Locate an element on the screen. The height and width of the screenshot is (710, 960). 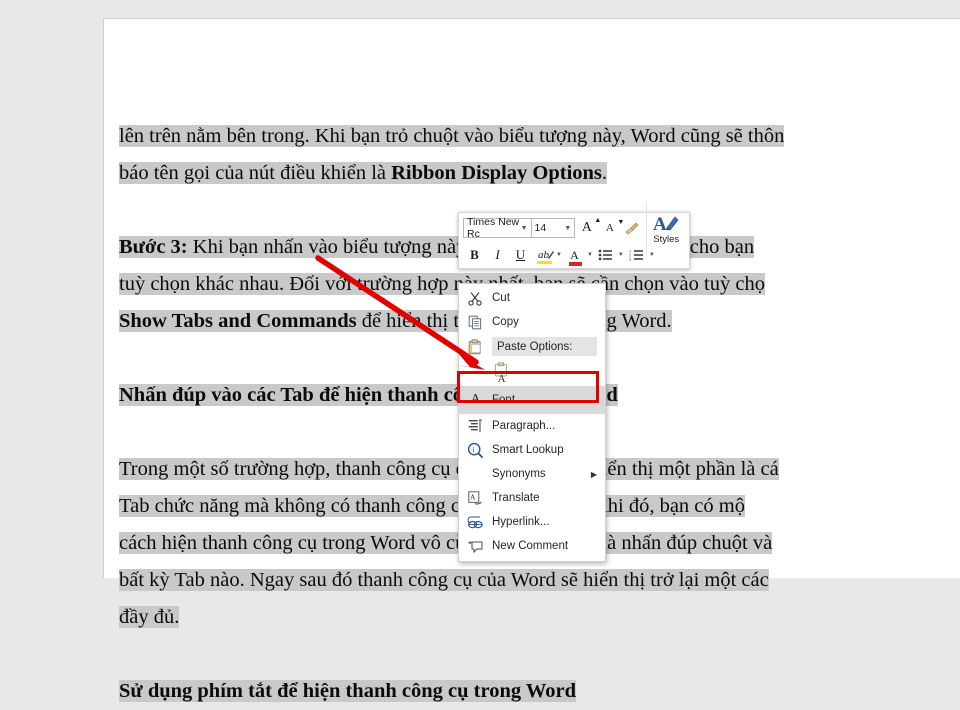
font-size-dropdown: 14 ▼ is located at coordinates (553, 228).